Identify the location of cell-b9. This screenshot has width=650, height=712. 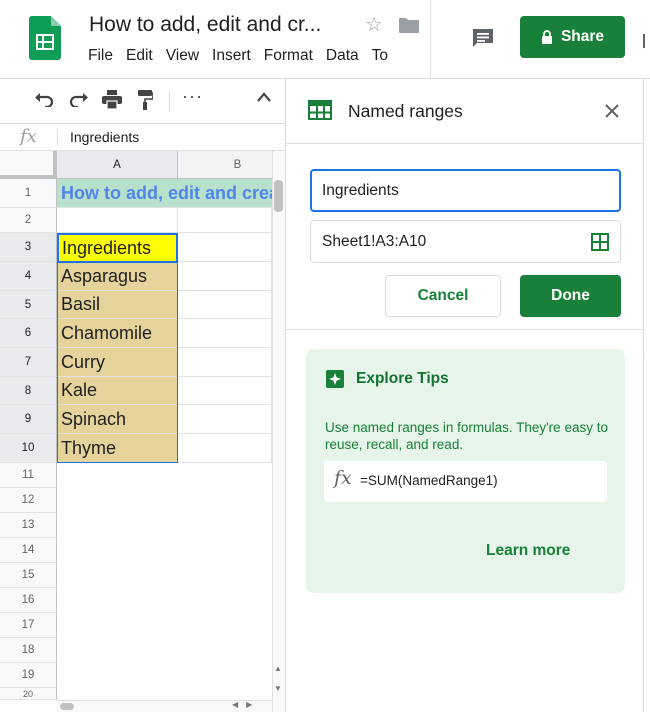
(225, 419).